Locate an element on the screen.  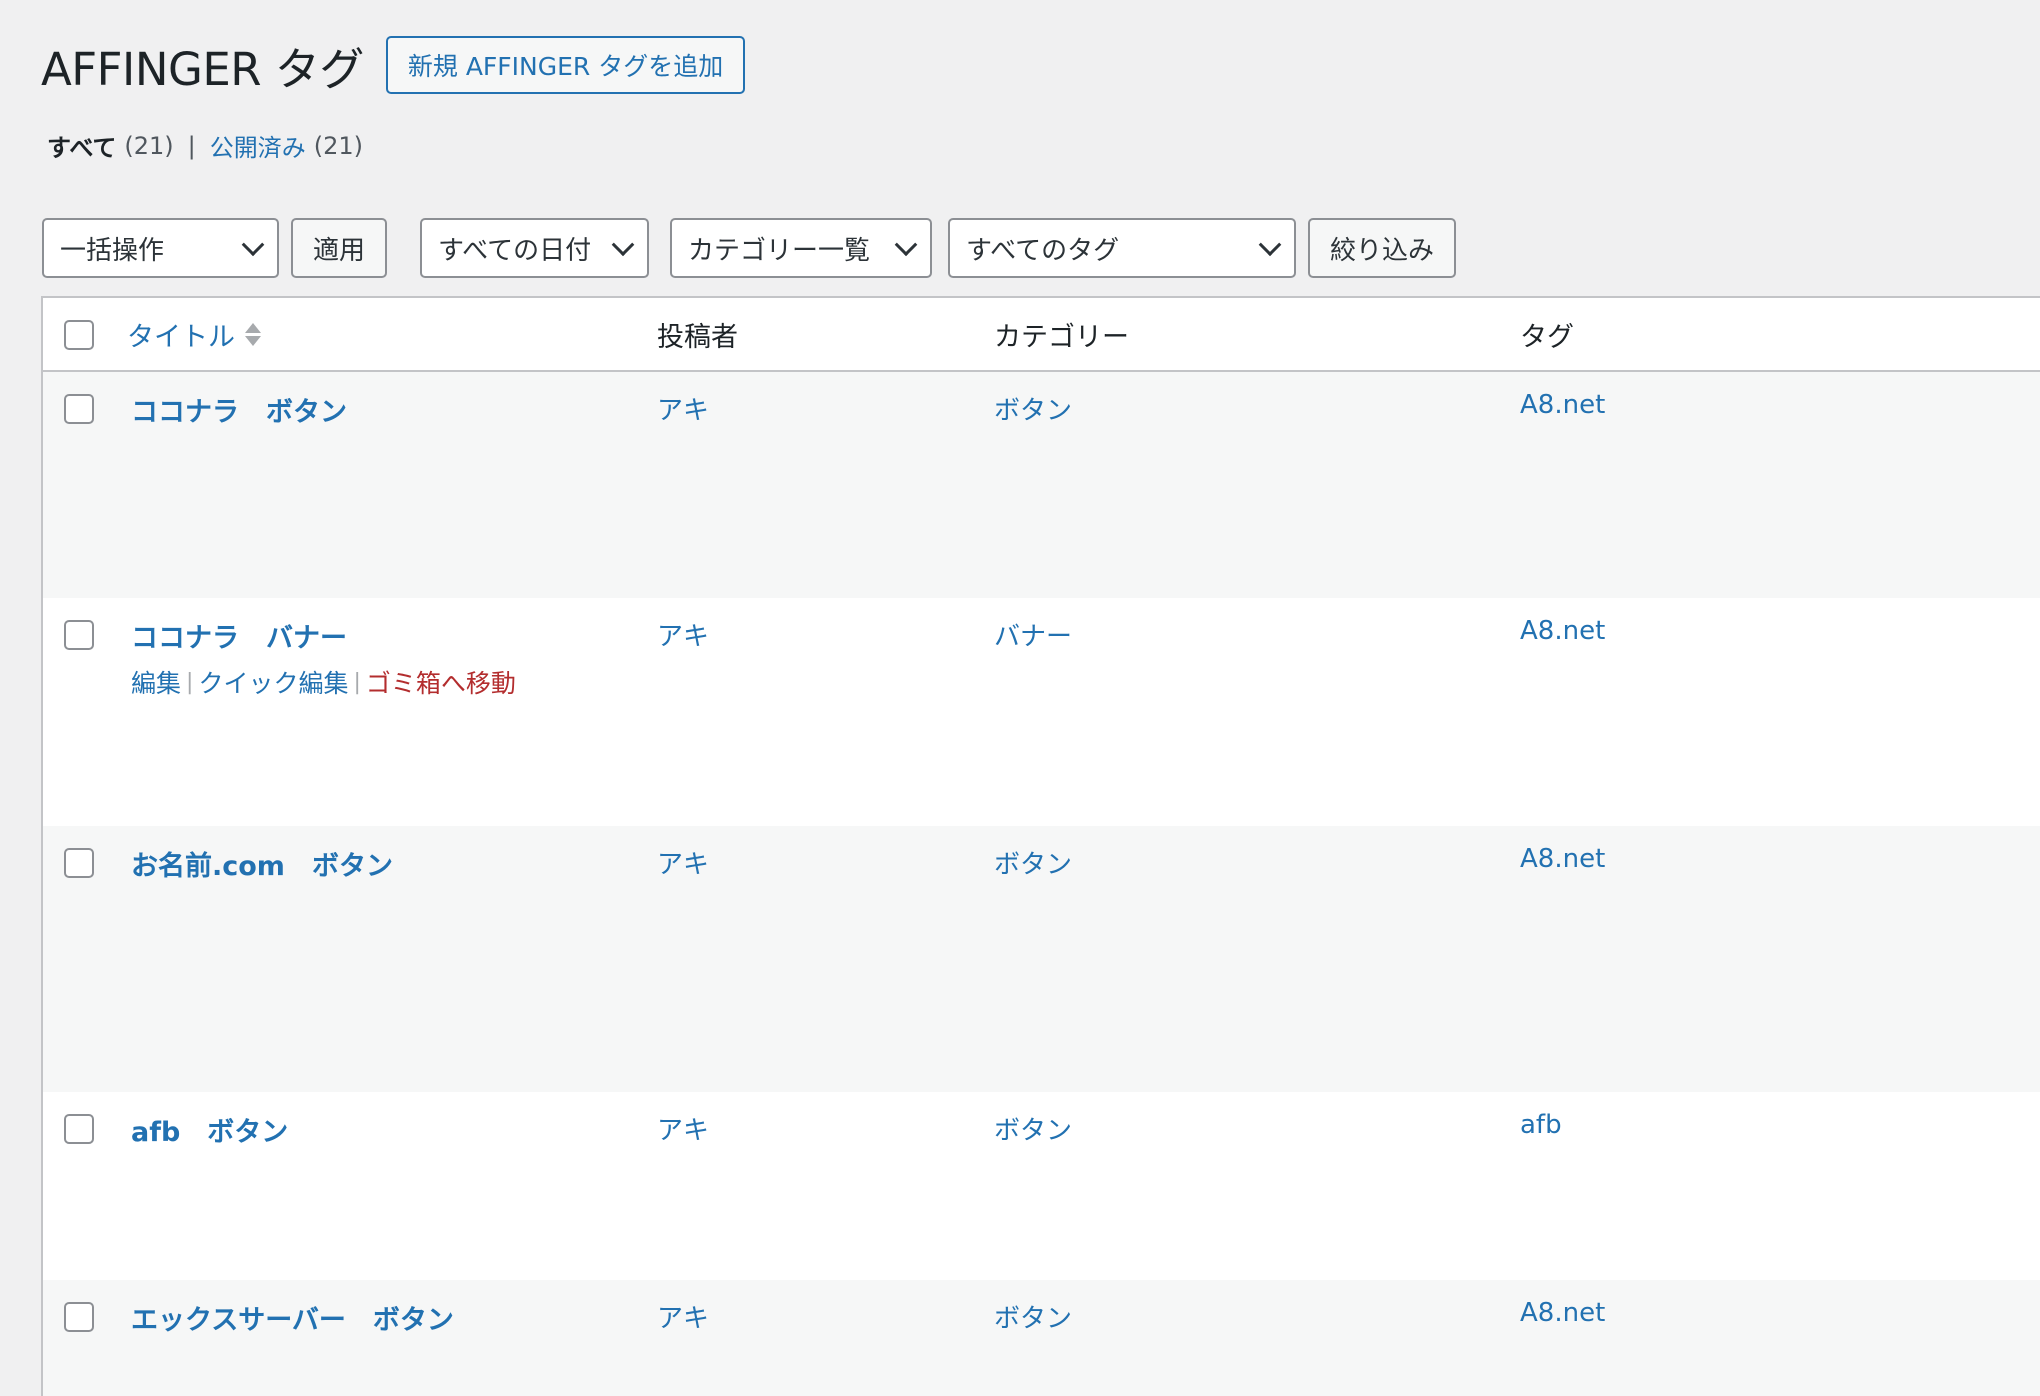
row-category-link: バナー is located at coordinates (1033, 637).